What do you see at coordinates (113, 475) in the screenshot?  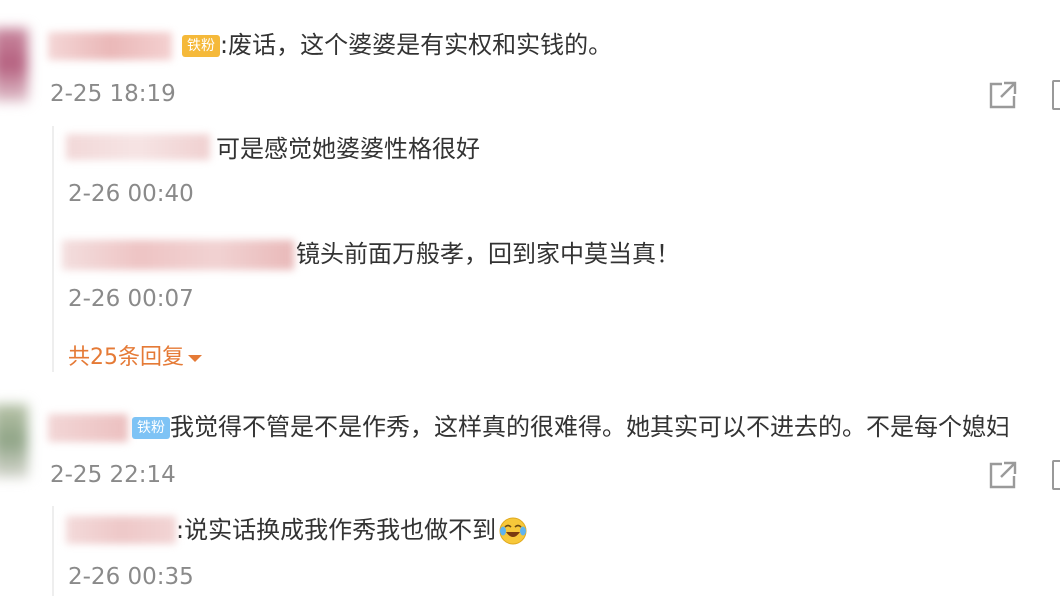 I see `comment-time: 2-25 22:14` at bounding box center [113, 475].